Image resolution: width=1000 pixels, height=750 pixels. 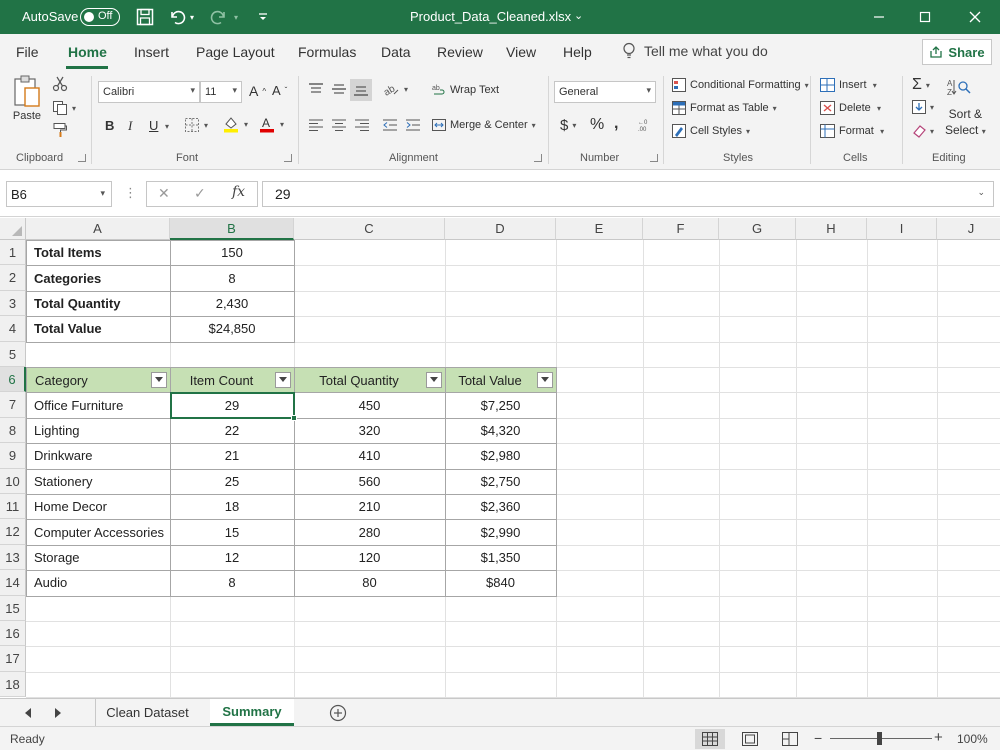 I want to click on column-header-j: J, so click(x=968, y=229).